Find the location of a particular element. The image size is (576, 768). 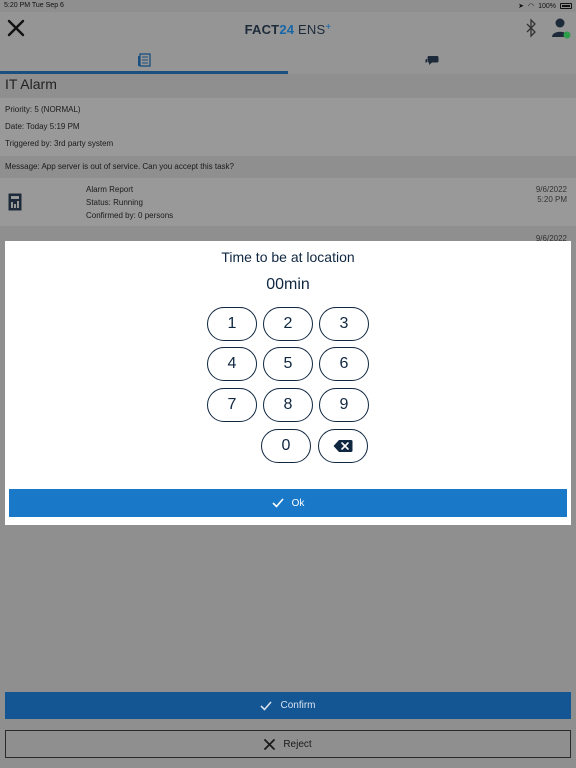

chat-icon is located at coordinates (432, 60).